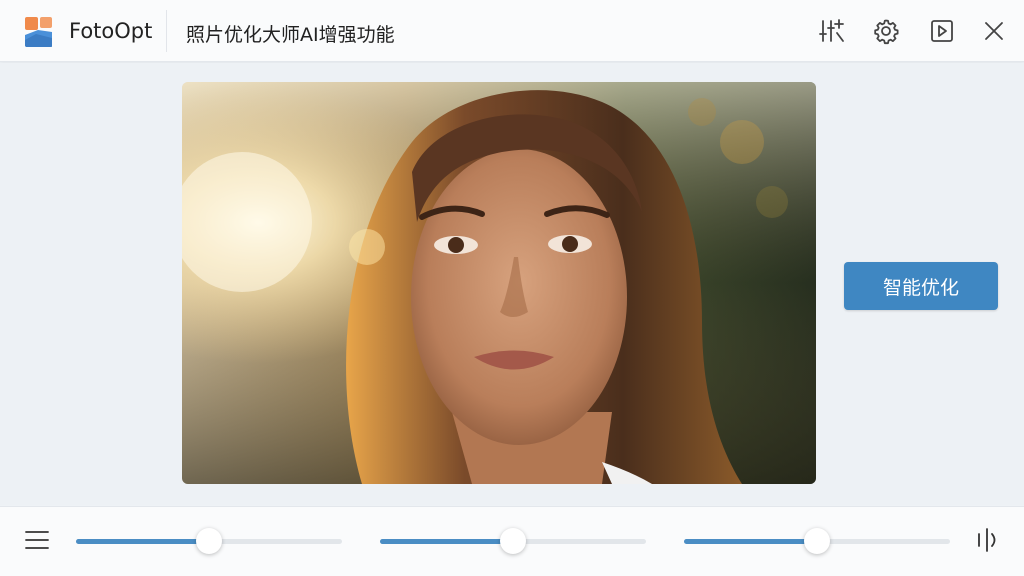 This screenshot has width=1024, height=576. I want to click on compare-icon, so click(988, 540).